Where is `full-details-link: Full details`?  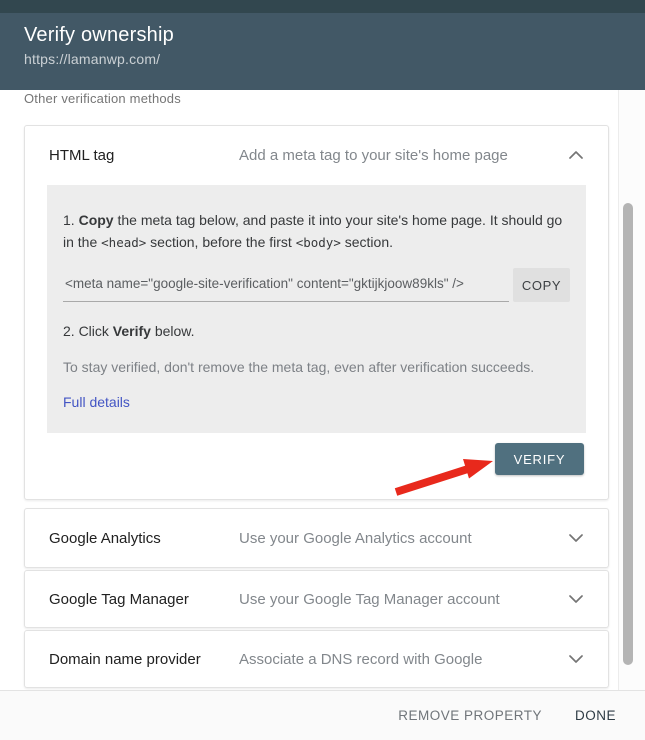
full-details-link: Full details is located at coordinates (96, 402).